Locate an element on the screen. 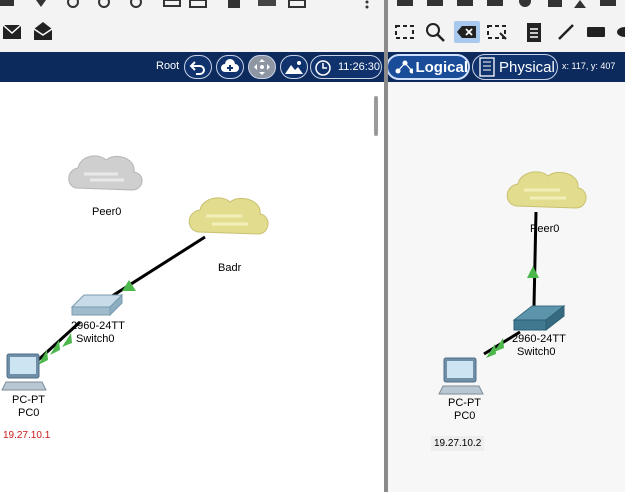 This screenshot has height=492, width=625. tab-physical-label: Physical is located at coordinates (527, 67).